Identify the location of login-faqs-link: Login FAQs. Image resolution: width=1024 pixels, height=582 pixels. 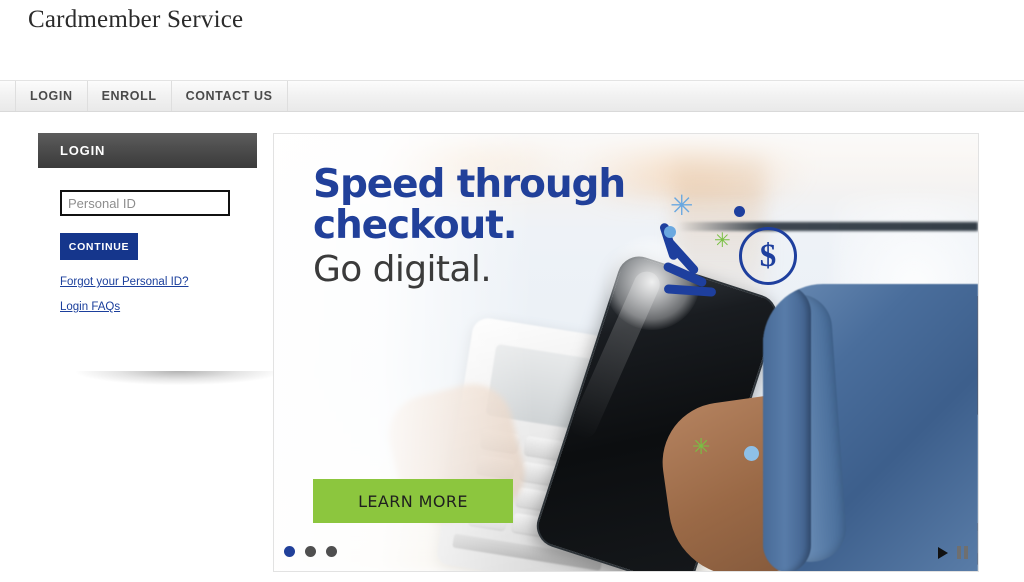
(158, 307).